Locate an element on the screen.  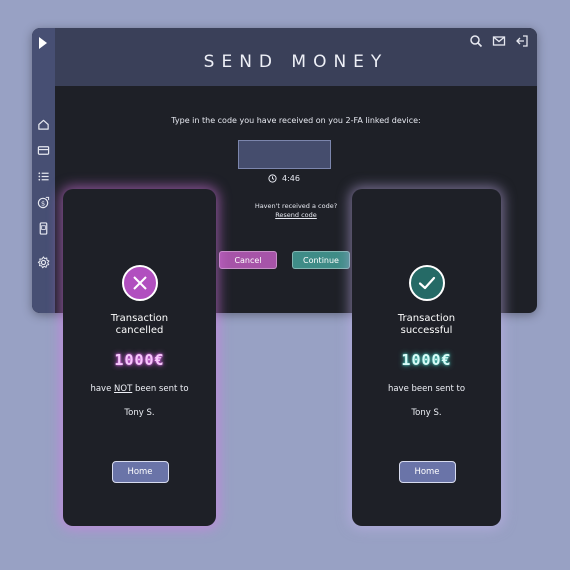
money-transfer-icon: $ is located at coordinates (43, 202).